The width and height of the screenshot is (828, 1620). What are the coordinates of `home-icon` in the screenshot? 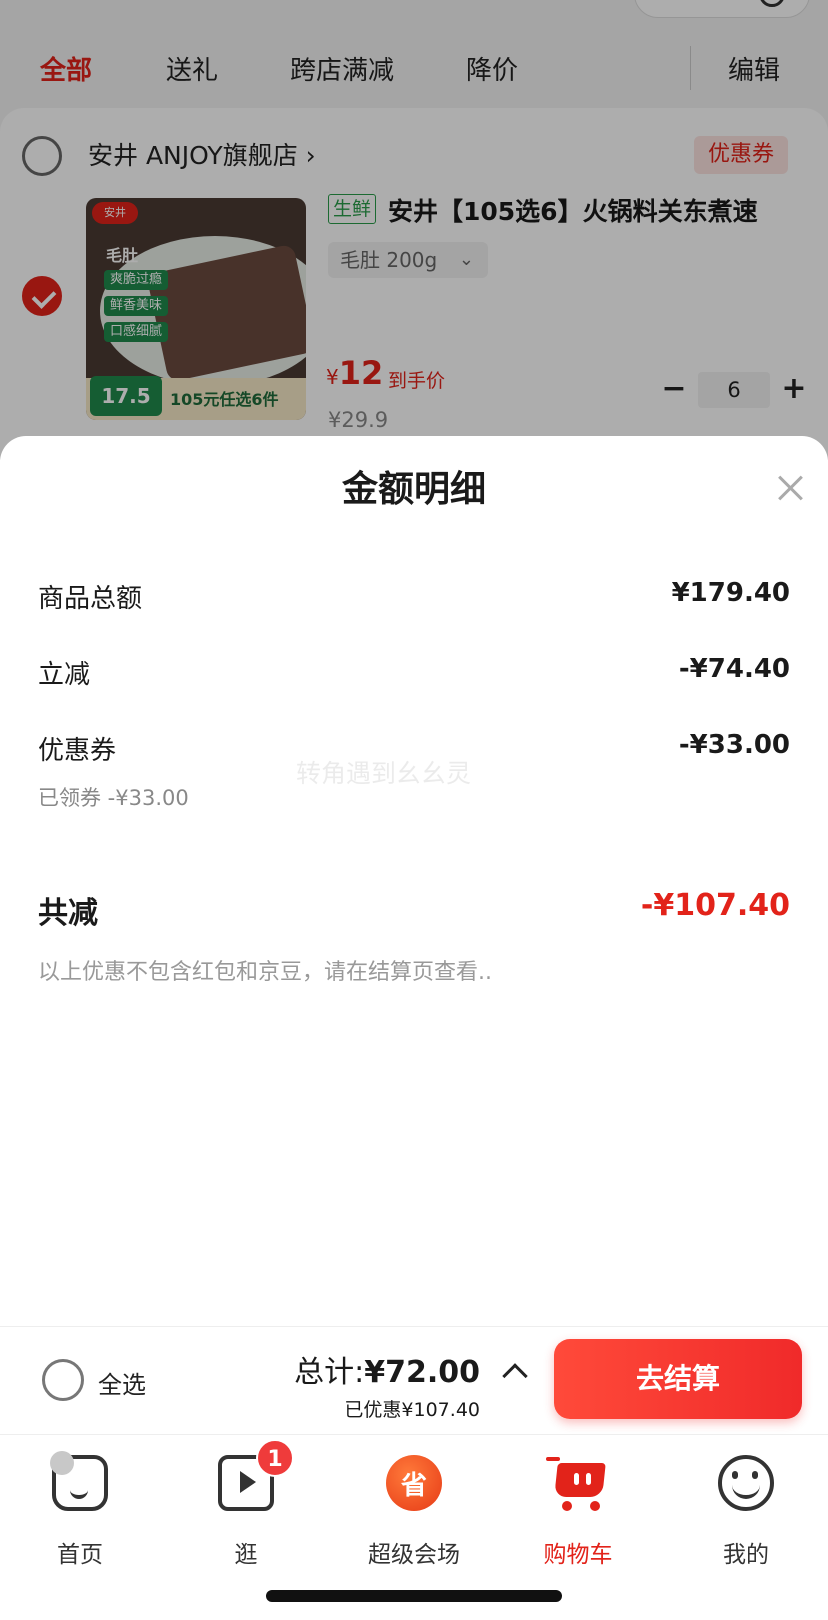 It's located at (79, 1481).